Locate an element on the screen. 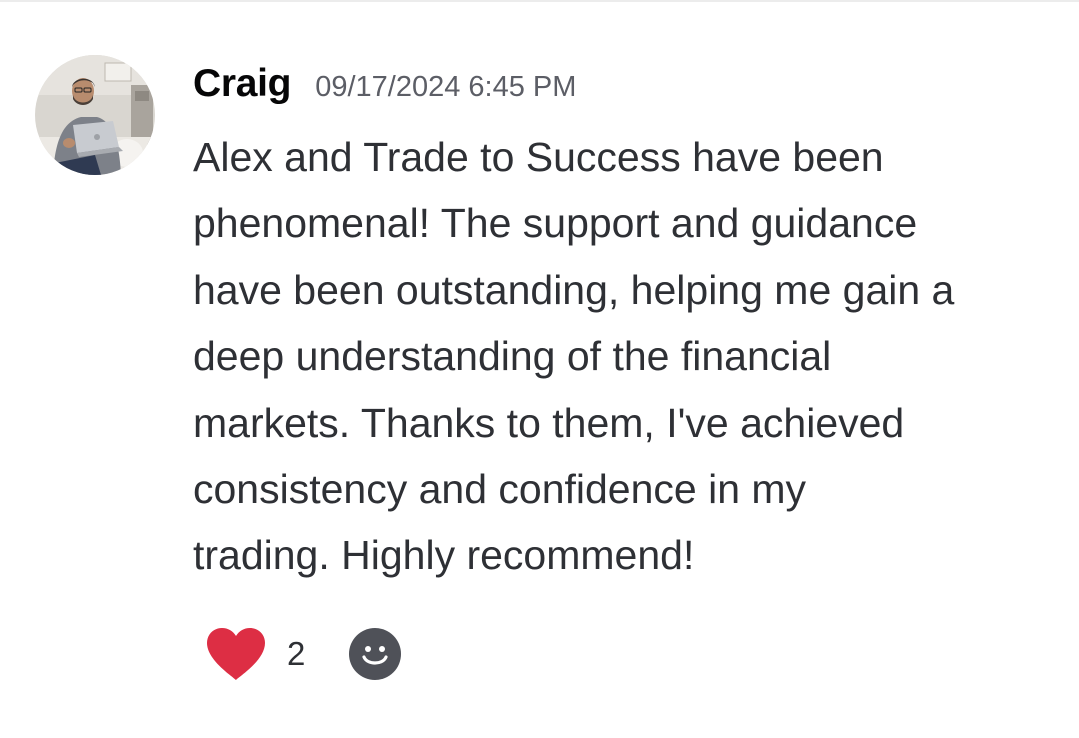  smiley-face-icon is located at coordinates (375, 655).